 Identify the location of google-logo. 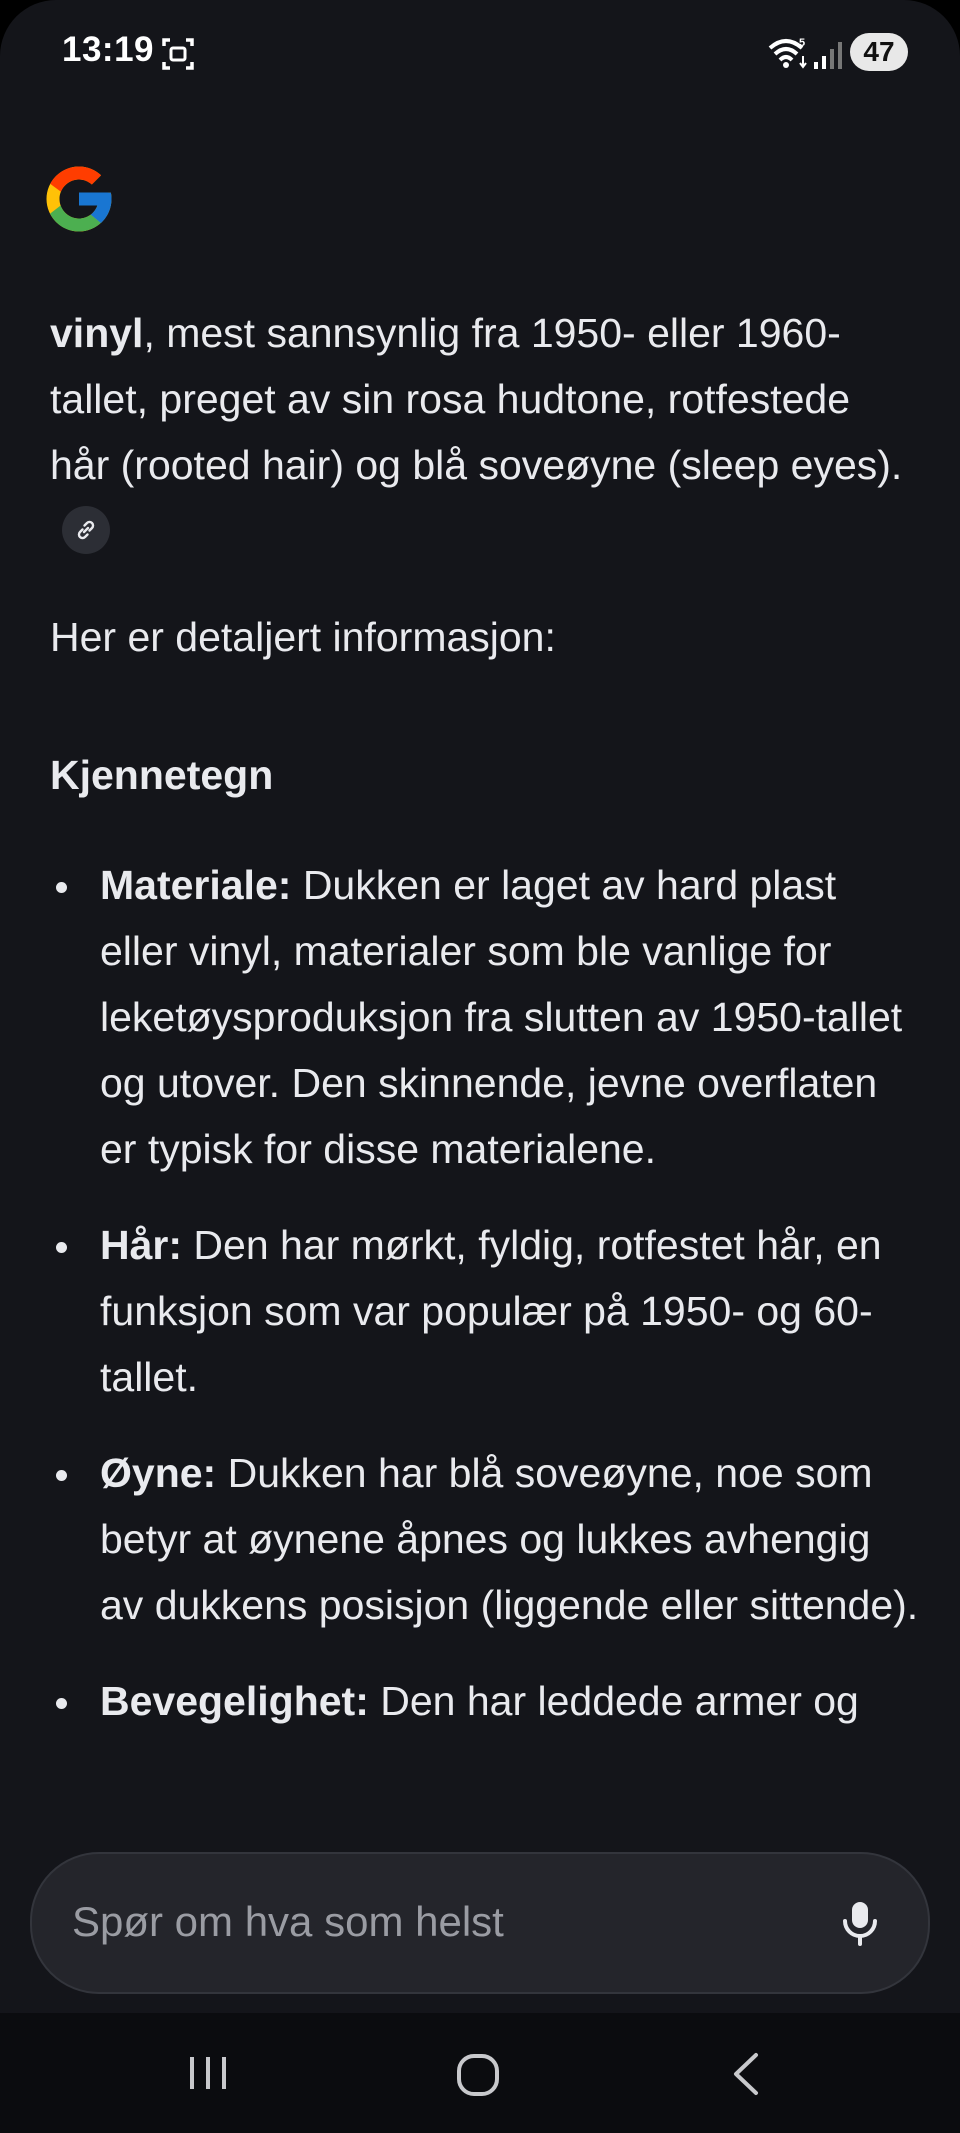
(79, 199).